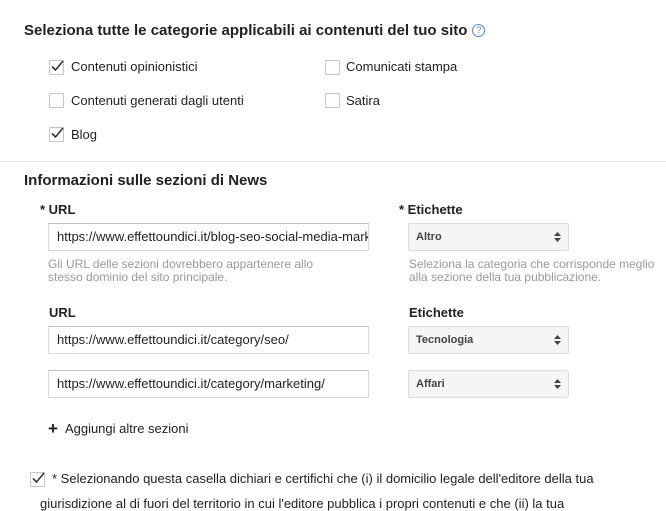 The height and width of the screenshot is (511, 666). Describe the element at coordinates (332, 100) in the screenshot. I see `checkbox-satire` at that location.